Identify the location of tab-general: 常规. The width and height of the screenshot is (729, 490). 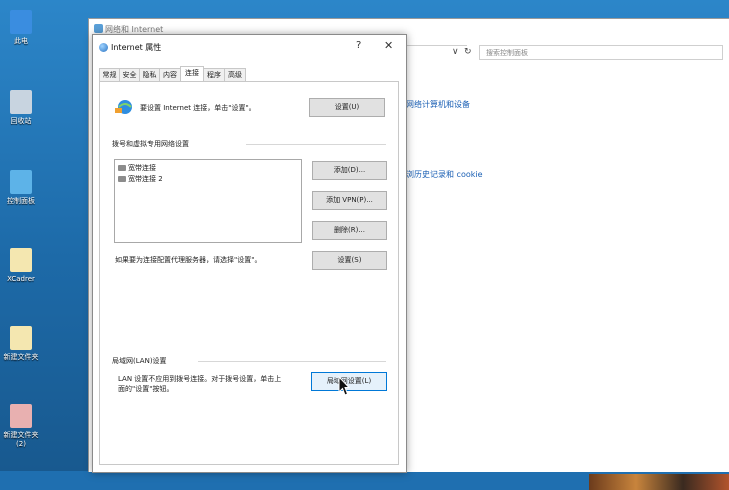
(109, 74).